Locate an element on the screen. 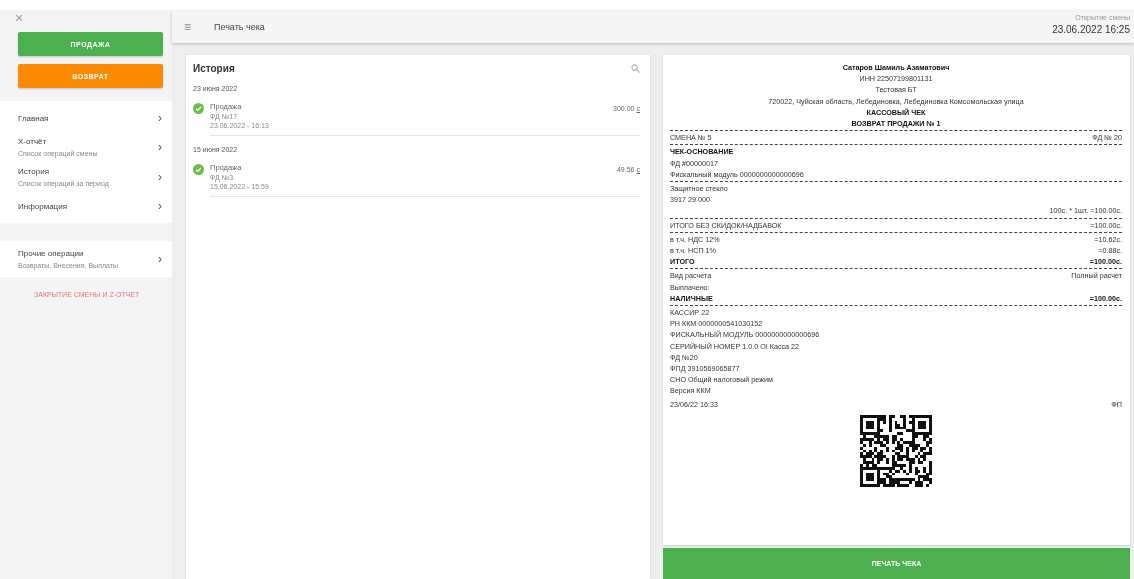  menu-item: Информация › is located at coordinates (86, 206).